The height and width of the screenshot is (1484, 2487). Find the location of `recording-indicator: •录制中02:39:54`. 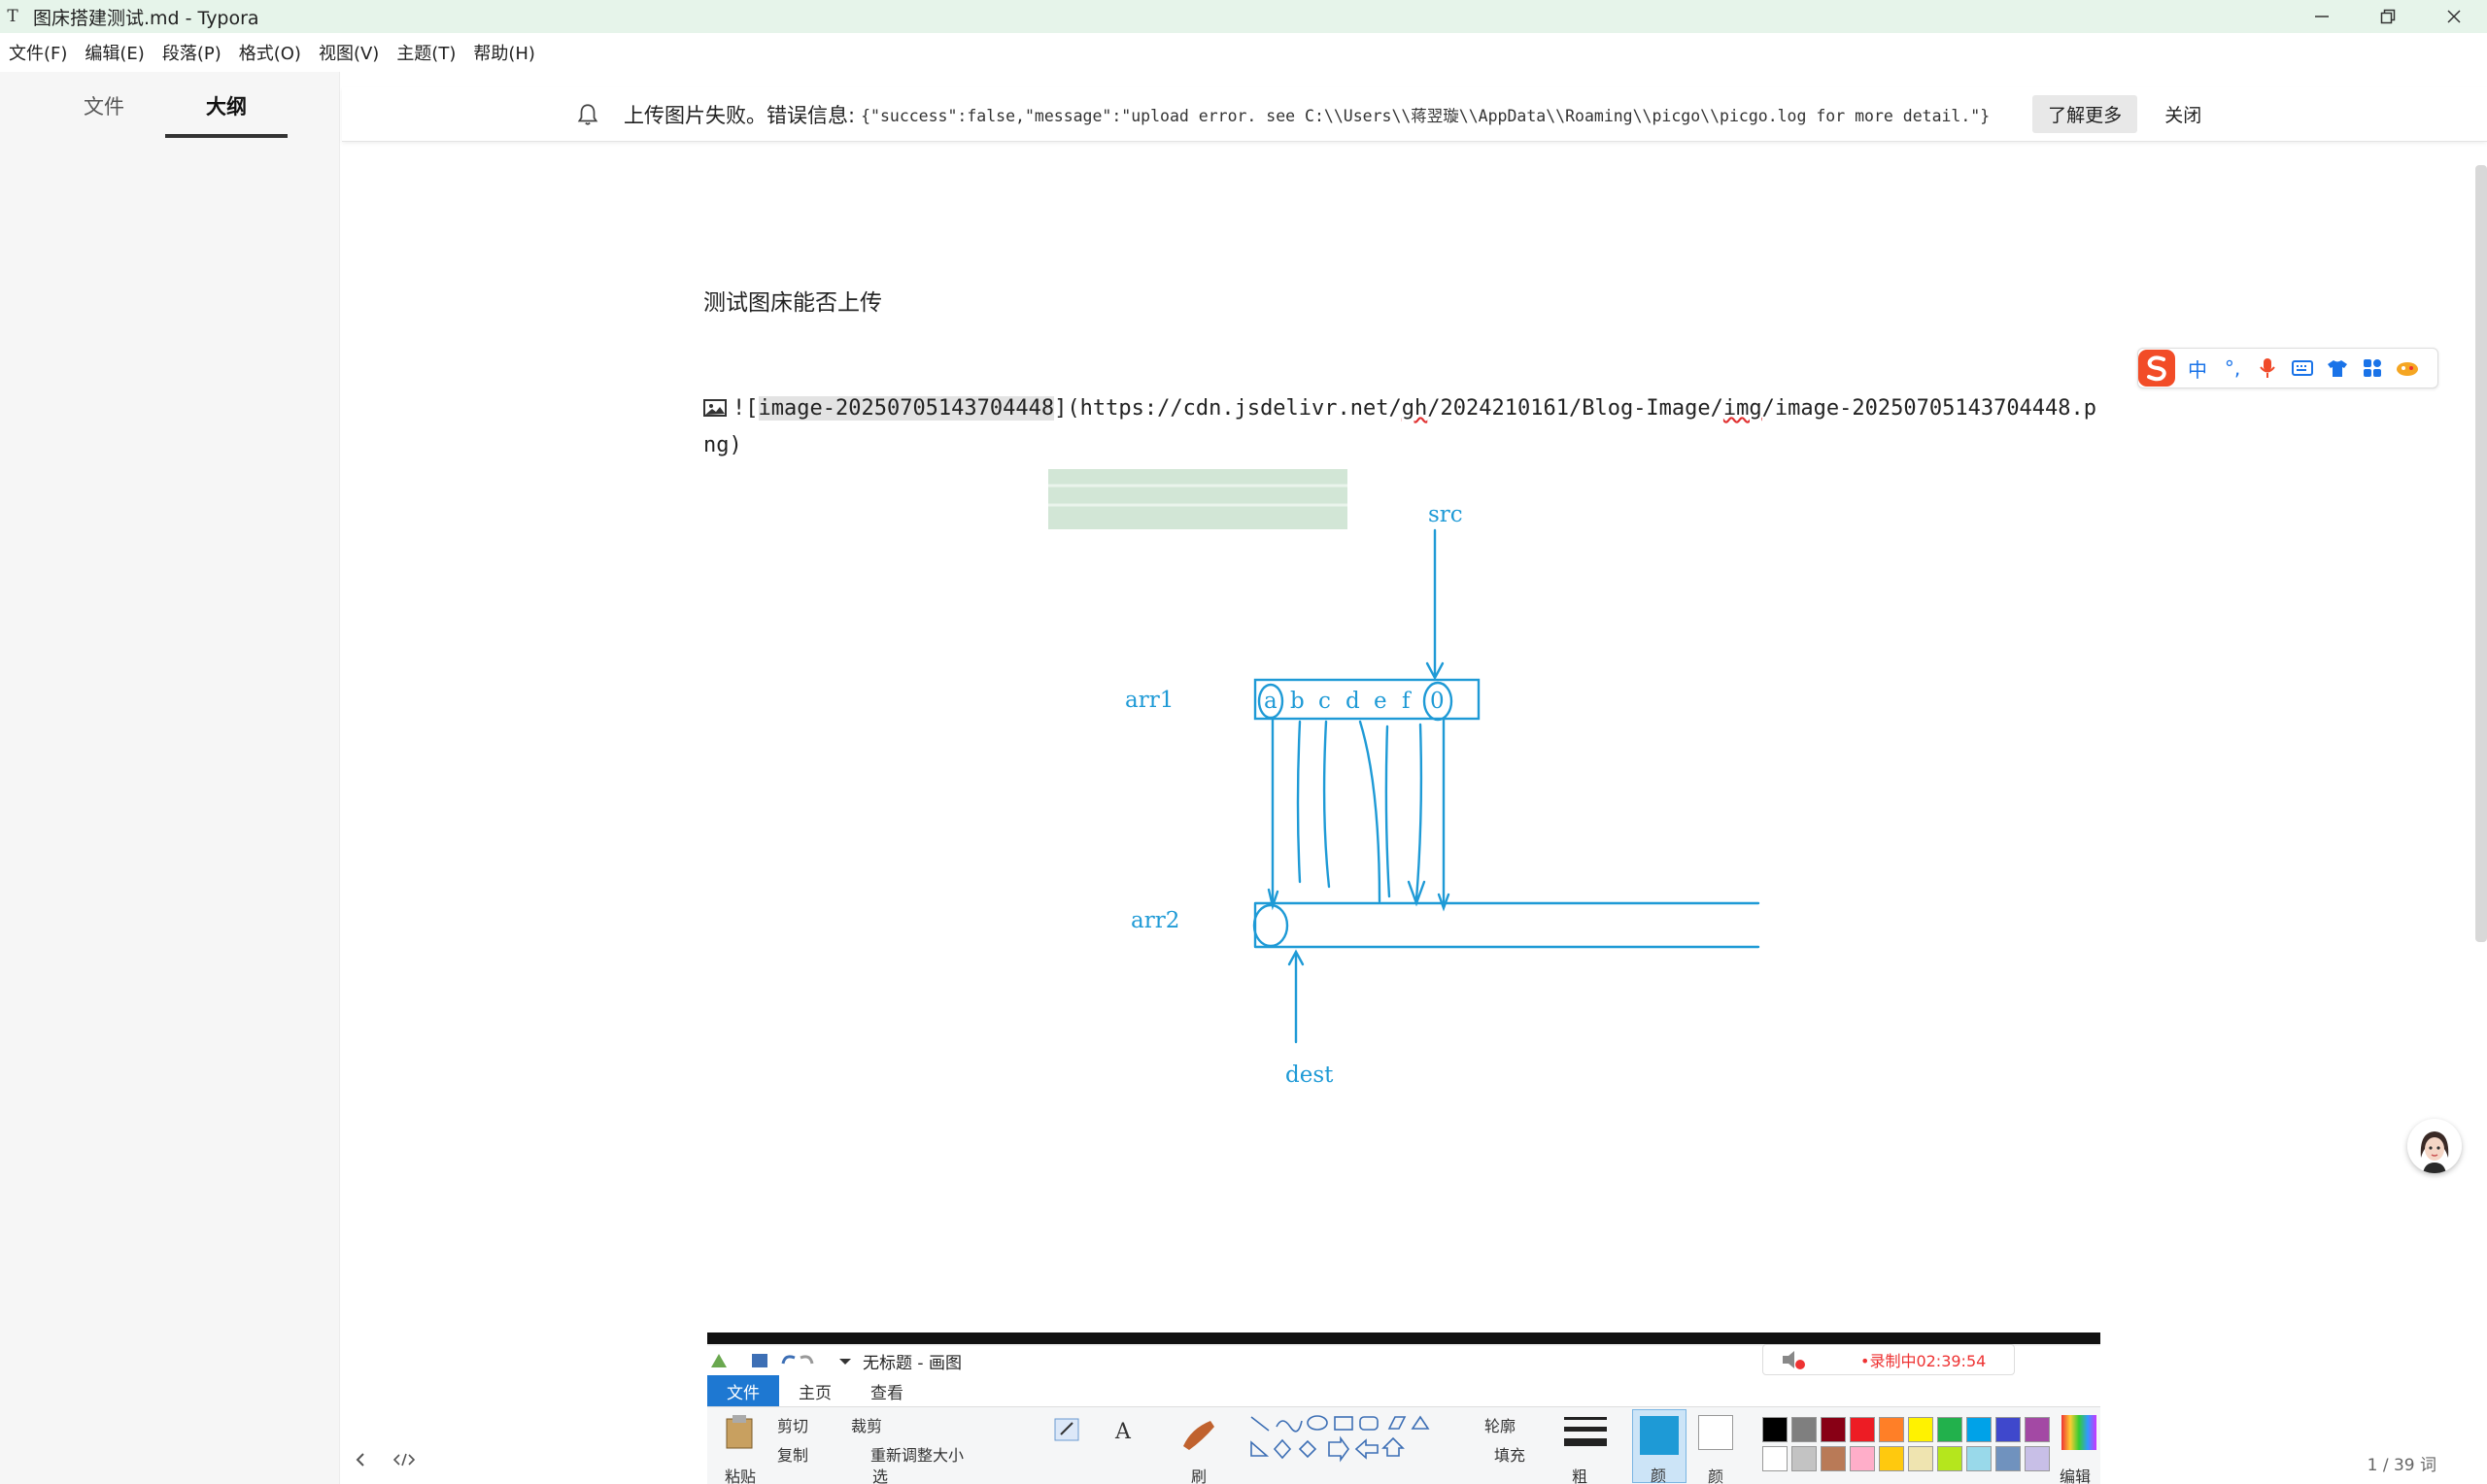

recording-indicator: •录制中02:39:54 is located at coordinates (1888, 1359).